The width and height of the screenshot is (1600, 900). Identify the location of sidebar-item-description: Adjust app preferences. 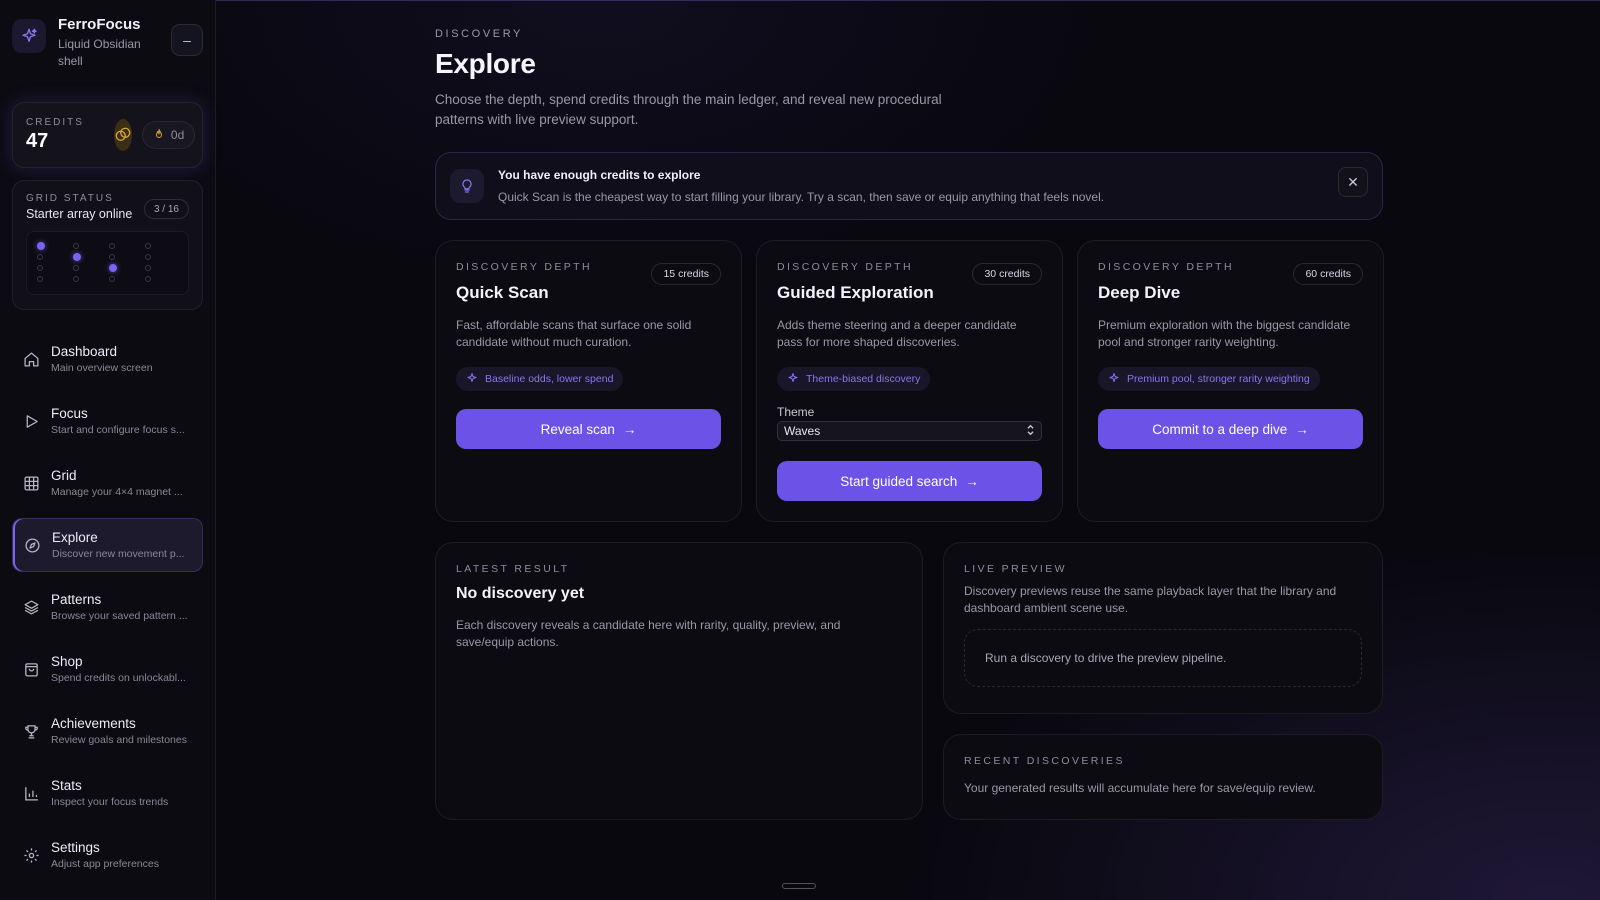
(105, 864).